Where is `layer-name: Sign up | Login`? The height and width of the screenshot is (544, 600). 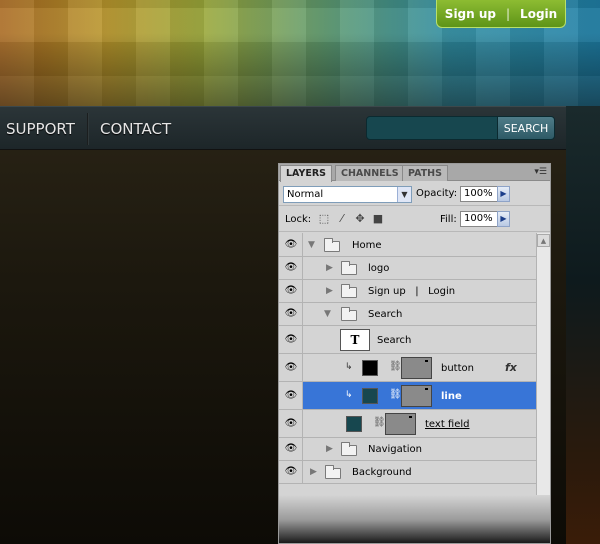 layer-name: Sign up | Login is located at coordinates (412, 291).